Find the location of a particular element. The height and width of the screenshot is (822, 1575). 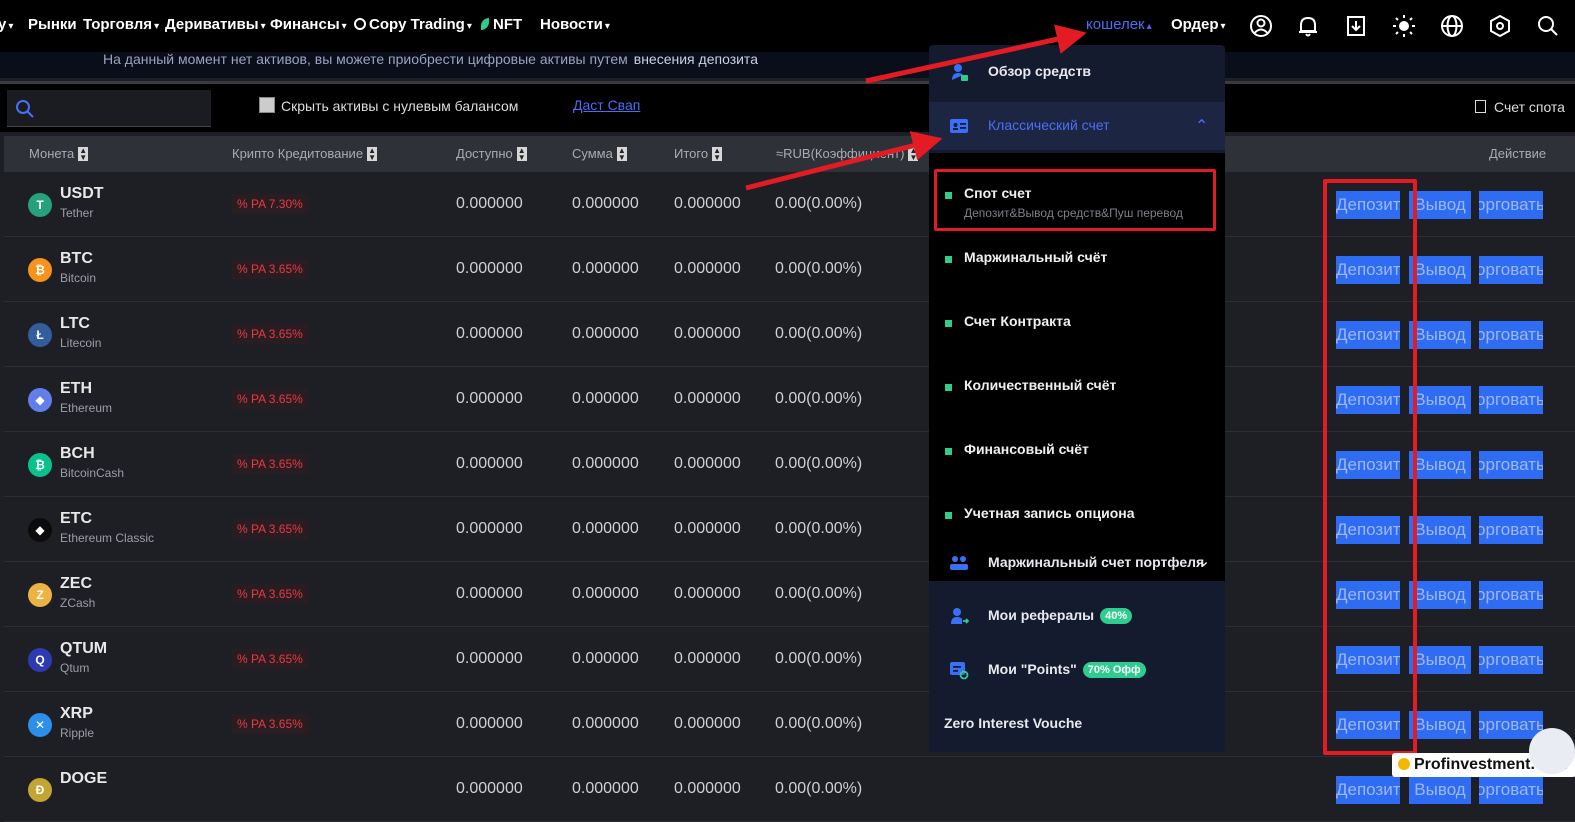

submenu-item-finance: Финансовый счёт is located at coordinates (1077, 454).